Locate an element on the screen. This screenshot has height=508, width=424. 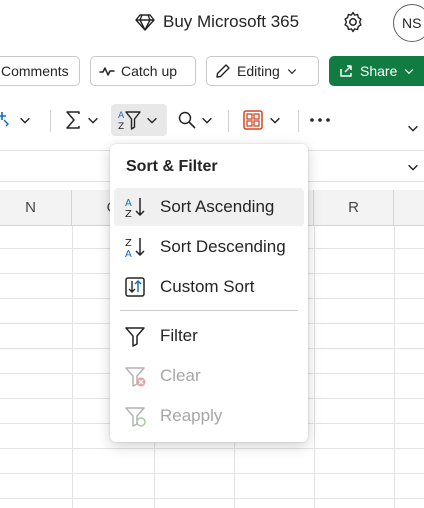
reapply-filter-item: Reapply is located at coordinates (209, 416).